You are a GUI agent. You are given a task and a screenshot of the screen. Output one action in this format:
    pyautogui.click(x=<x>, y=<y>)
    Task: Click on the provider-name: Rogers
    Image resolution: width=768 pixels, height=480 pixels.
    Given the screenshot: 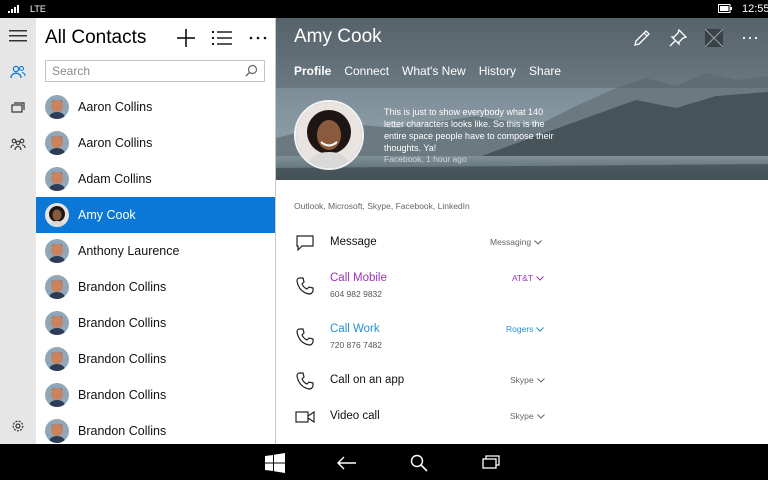 What is the action you would take?
    pyautogui.click(x=520, y=329)
    